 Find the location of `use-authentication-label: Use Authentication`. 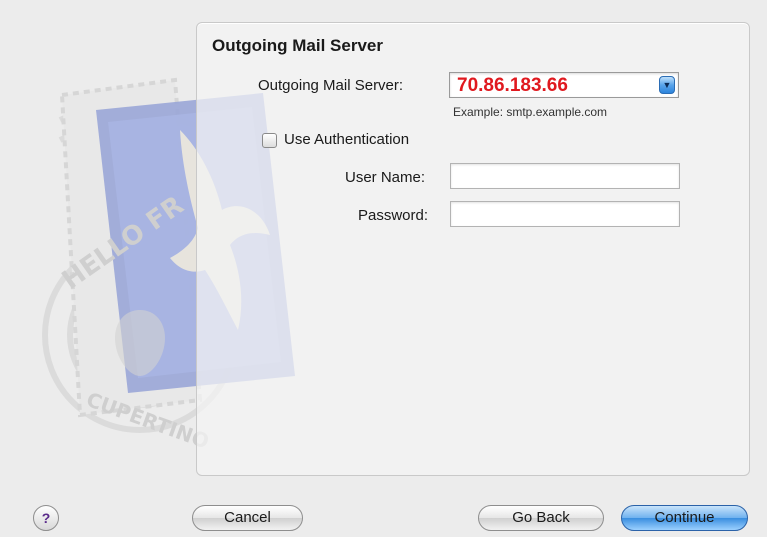

use-authentication-label: Use Authentication is located at coordinates (346, 139).